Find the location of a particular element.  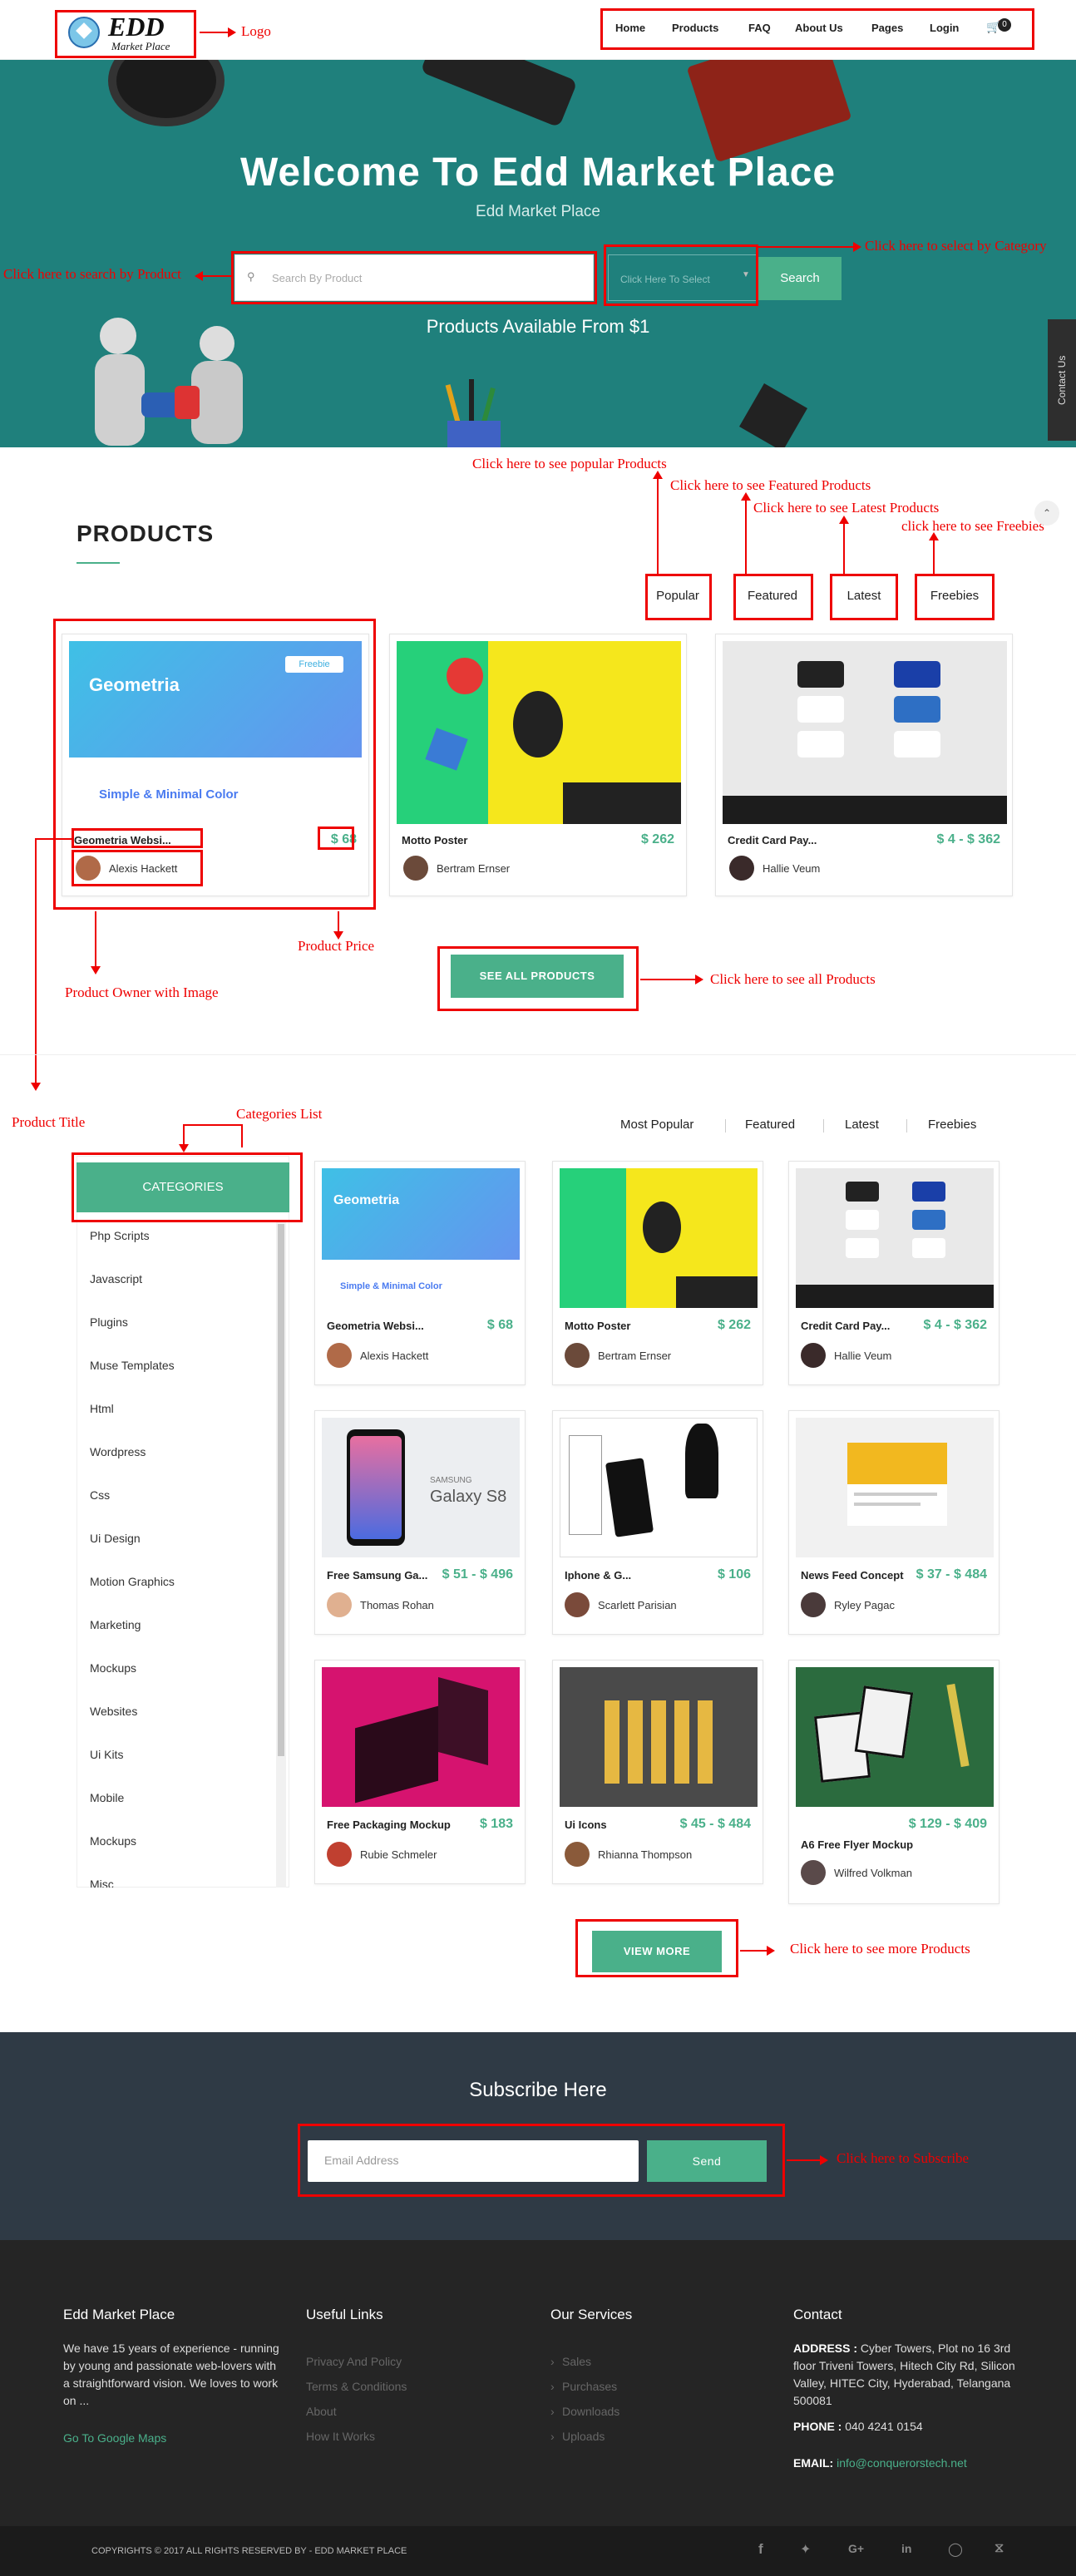

linkedin-icon: in is located at coordinates (906, 2548).